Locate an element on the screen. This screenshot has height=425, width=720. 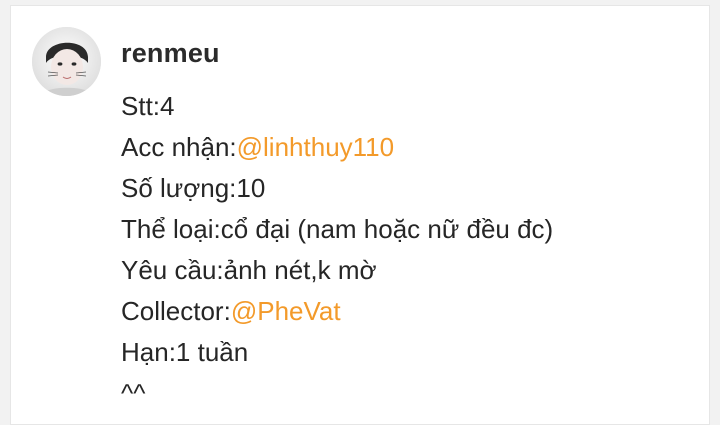
comment-line-requirement: Yêu cầu:ảnh nét,k mờ is located at coordinates (249, 270).